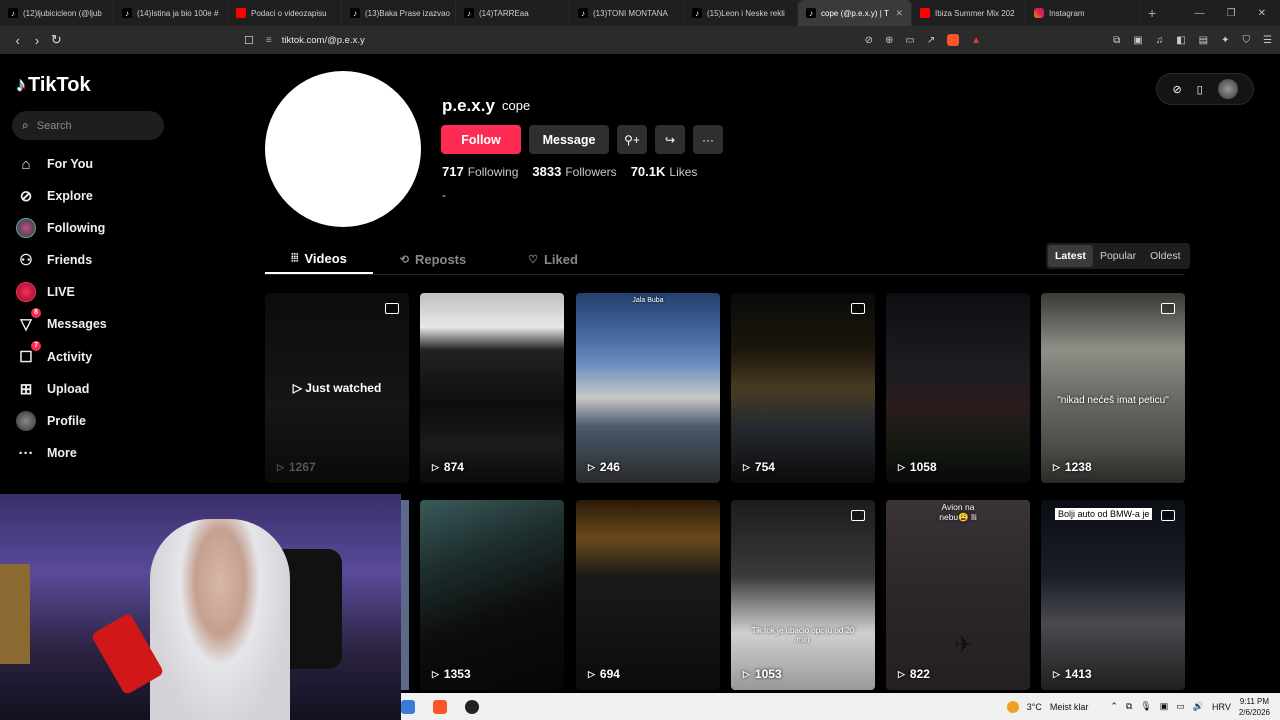 This screenshot has height=720, width=1280. Describe the element at coordinates (53, 85) in the screenshot. I see `tiktok-logo: ♪ TikTok` at that location.